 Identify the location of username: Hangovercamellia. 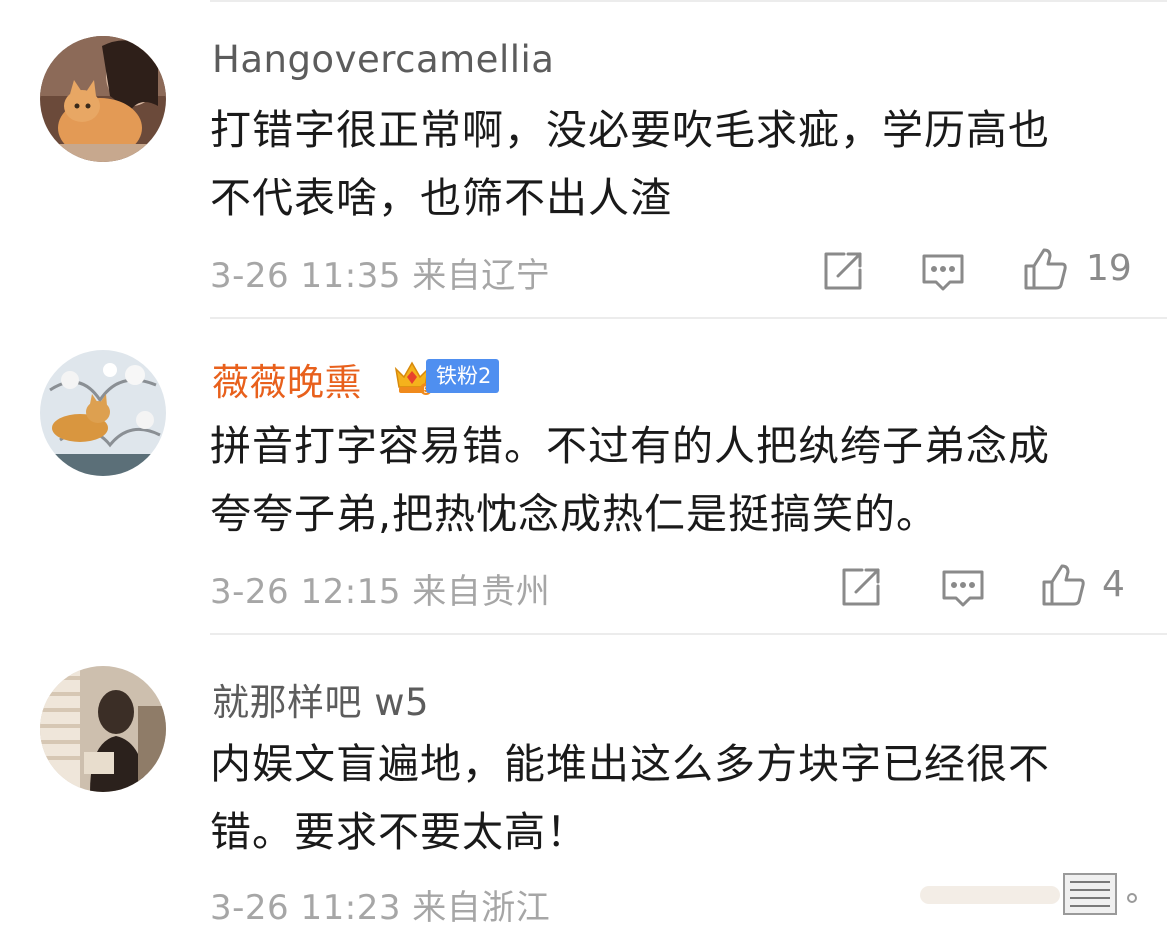
(383, 59).